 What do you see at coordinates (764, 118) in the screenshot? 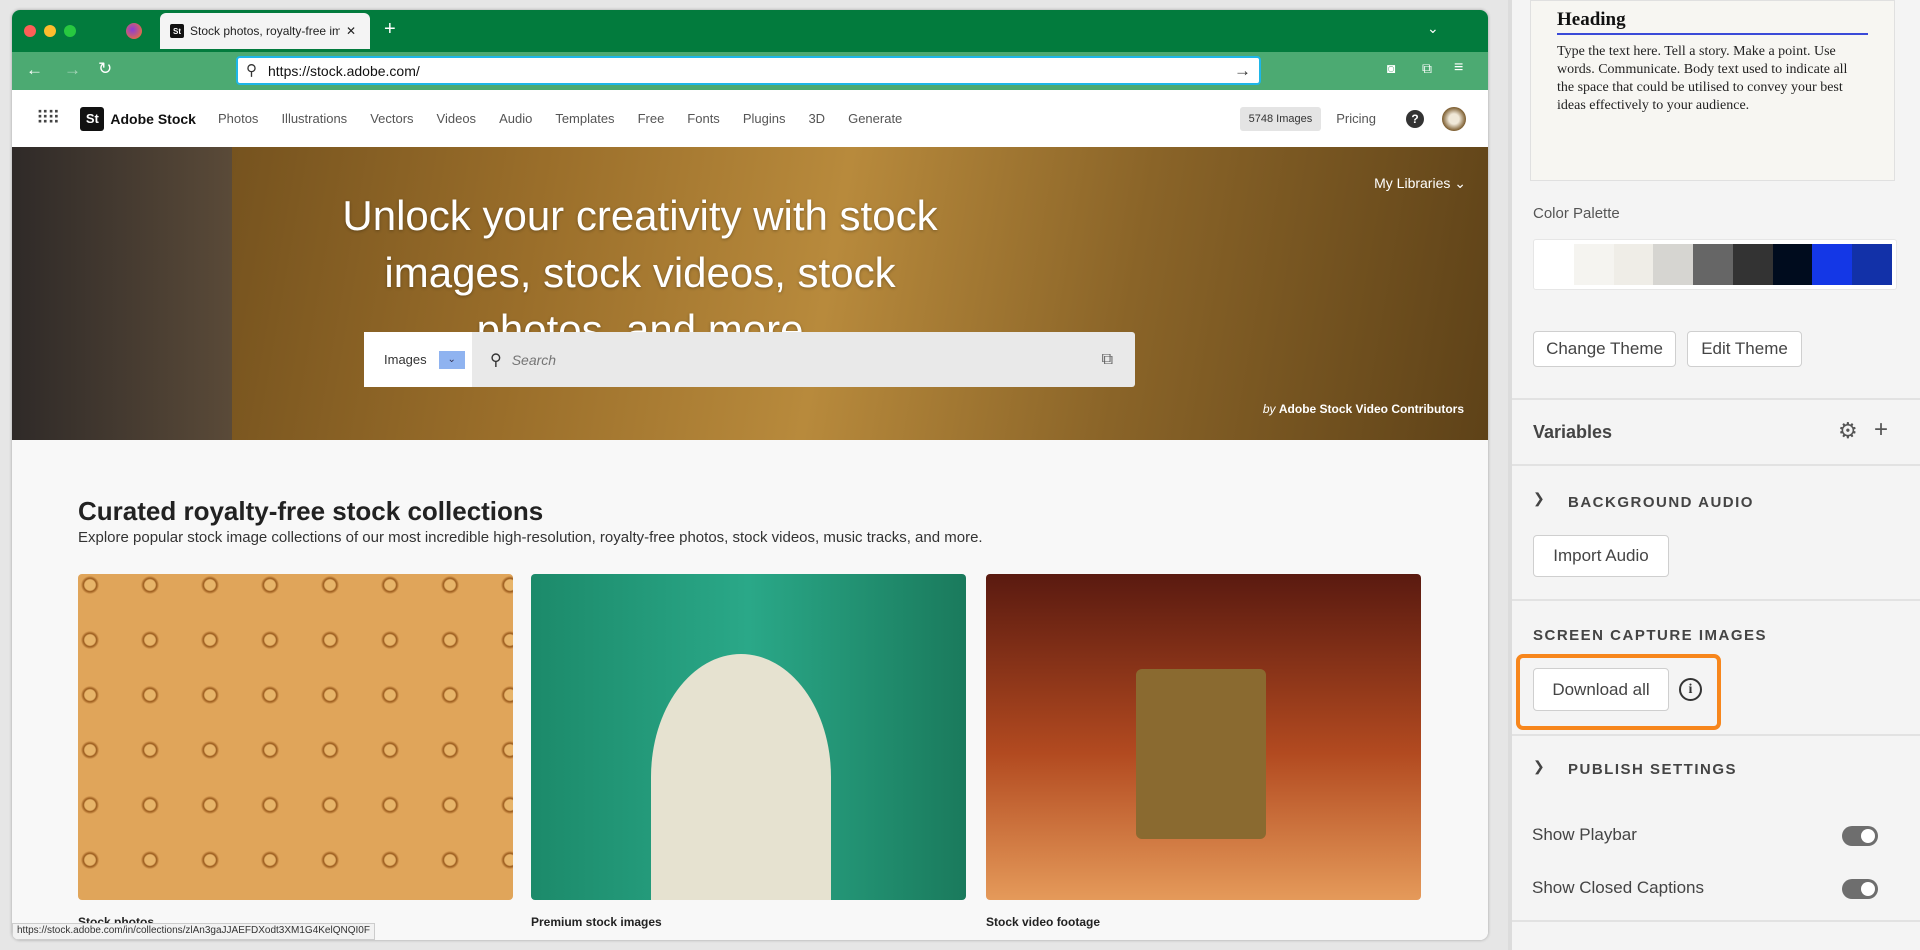
I see `nav-link-plugins: Plugins` at bounding box center [764, 118].